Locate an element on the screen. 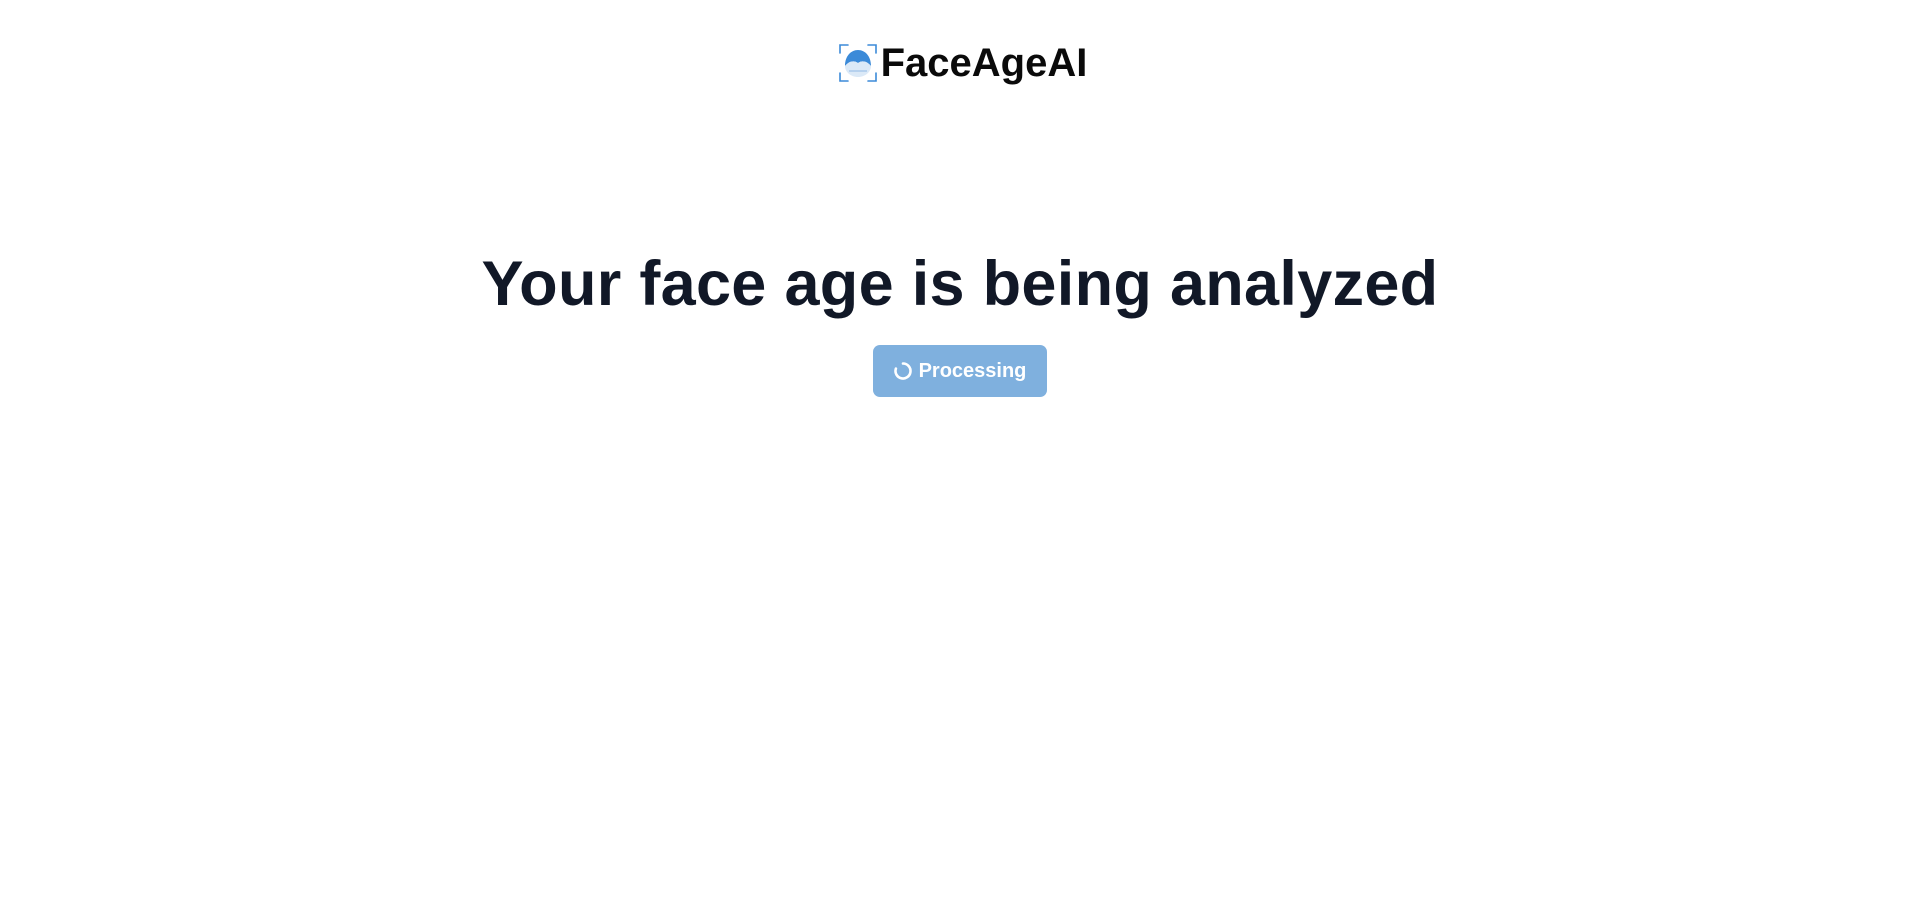 The image size is (1920, 922). processing-button: Processing is located at coordinates (960, 371).